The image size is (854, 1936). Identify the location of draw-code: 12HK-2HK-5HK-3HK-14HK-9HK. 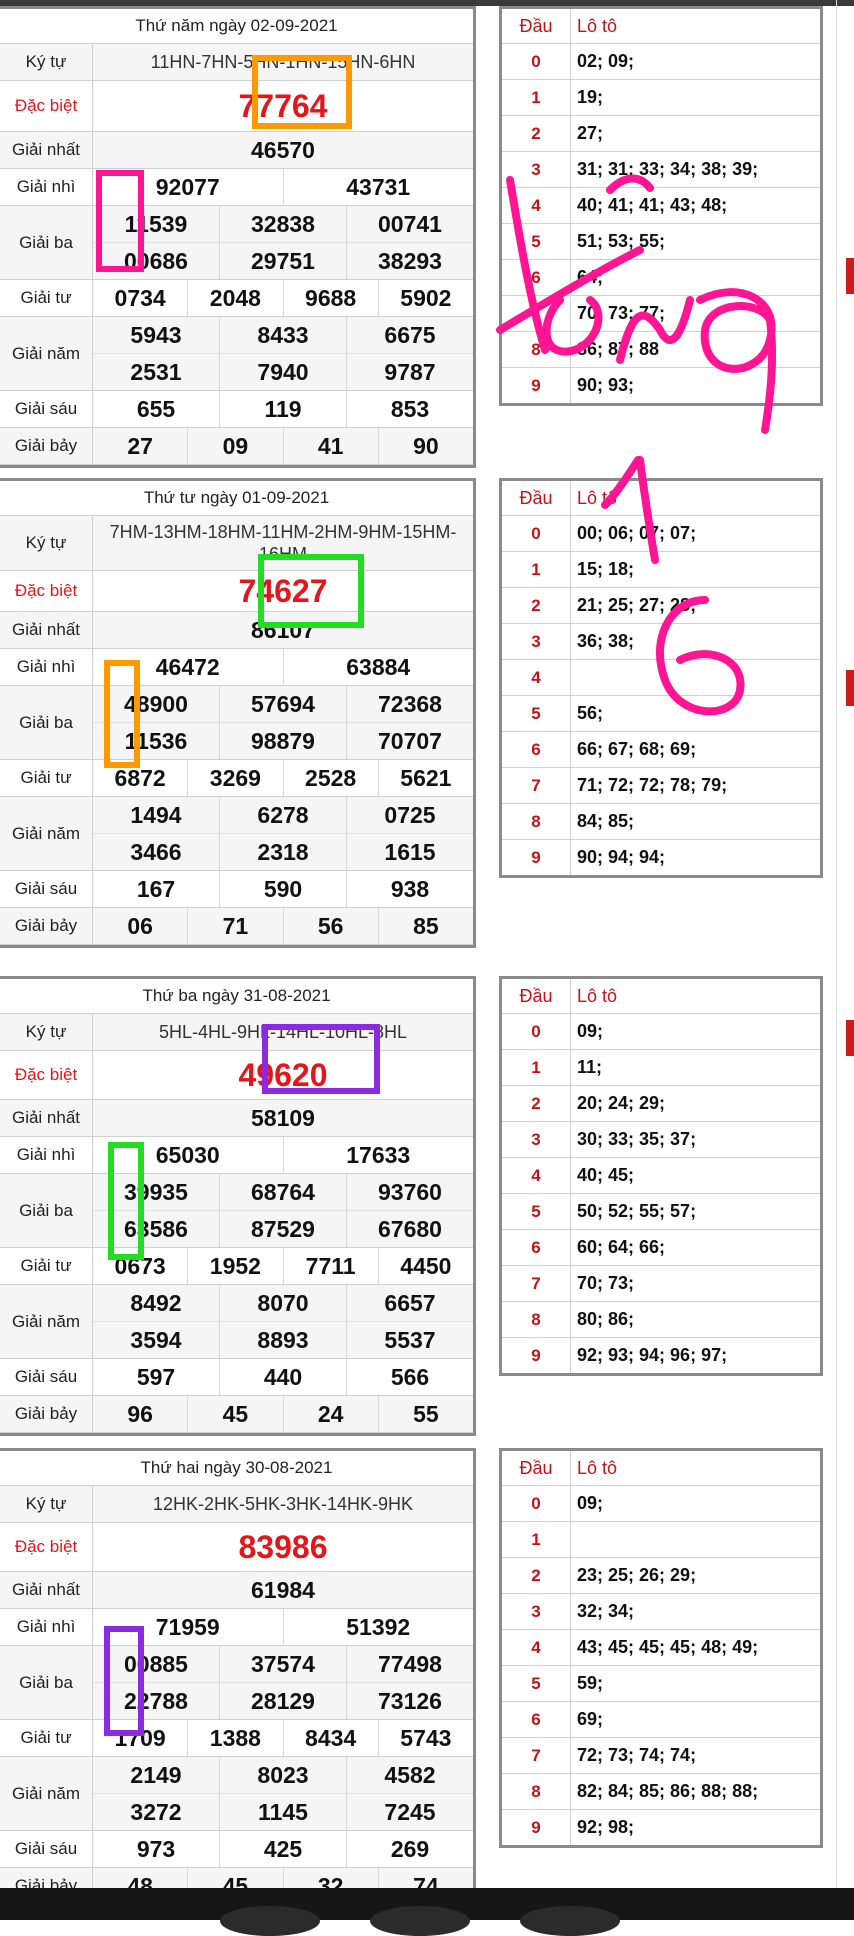
(283, 1504).